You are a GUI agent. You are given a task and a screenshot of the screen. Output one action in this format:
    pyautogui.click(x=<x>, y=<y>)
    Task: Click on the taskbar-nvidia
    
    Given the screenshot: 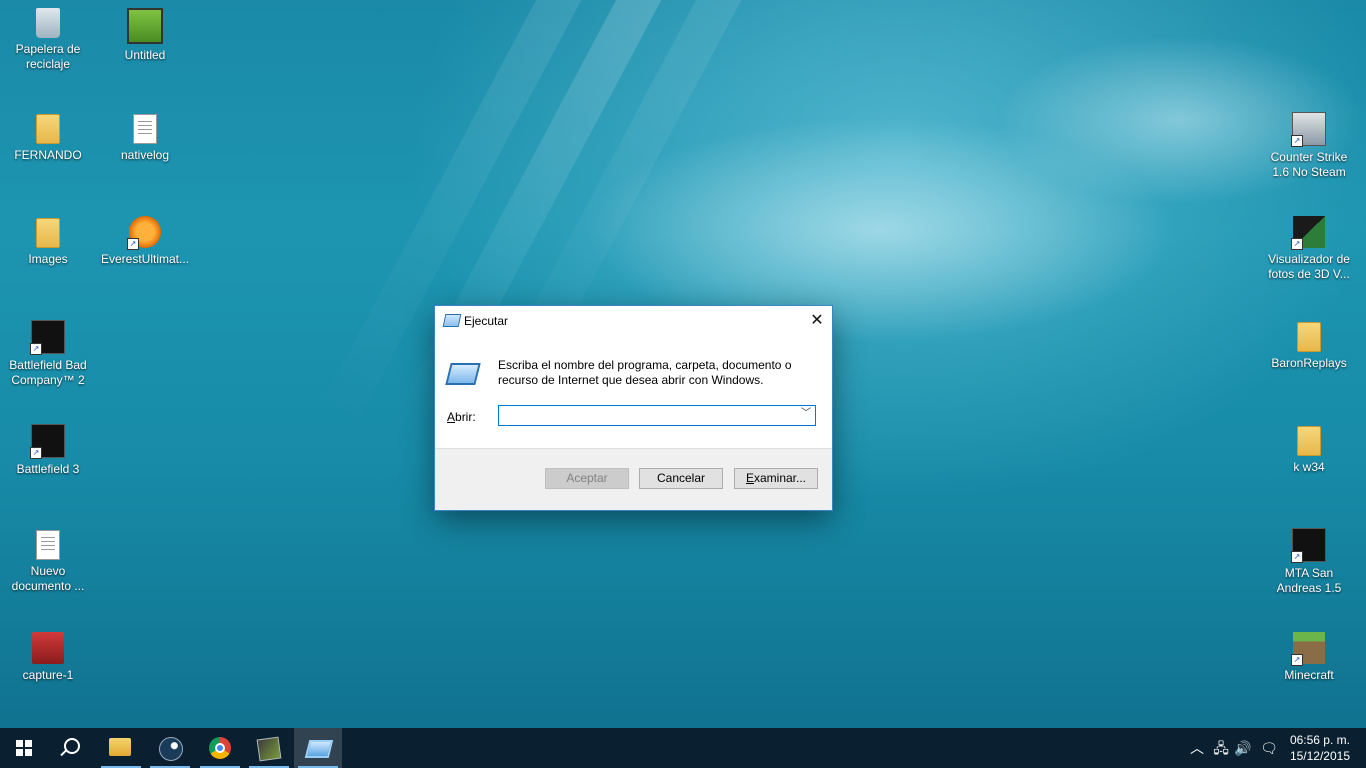 What is the action you would take?
    pyautogui.click(x=269, y=748)
    